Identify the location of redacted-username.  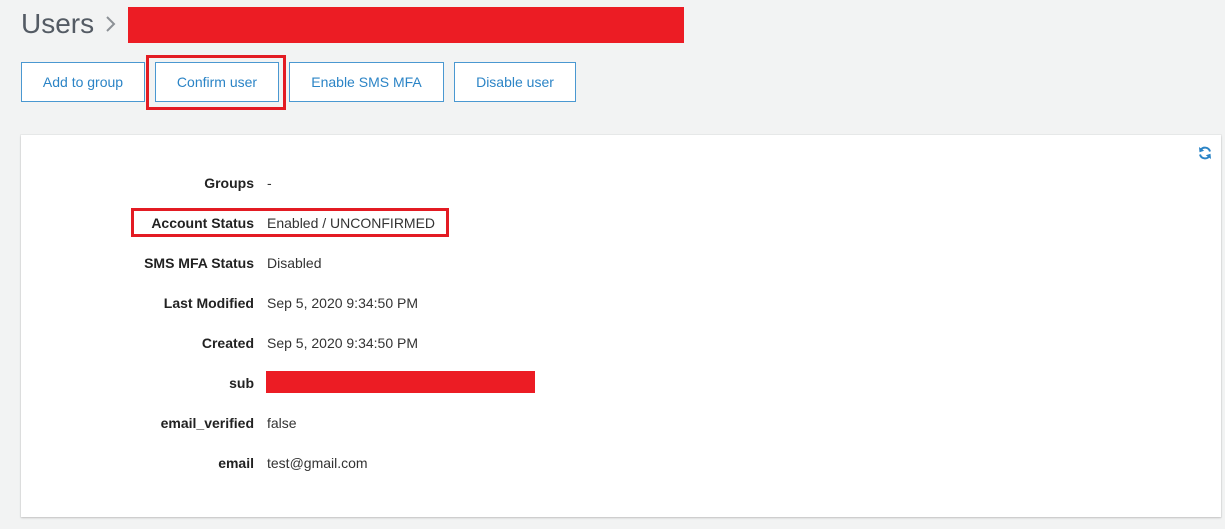
(406, 25).